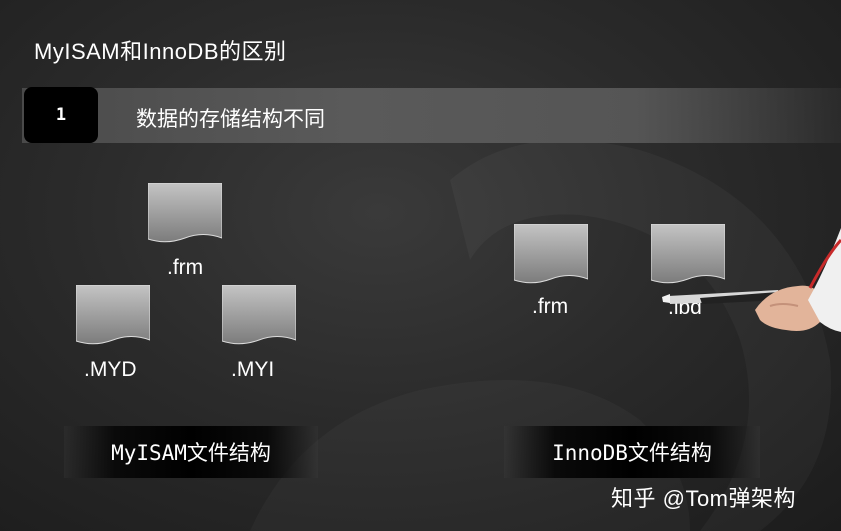 The width and height of the screenshot is (841, 531). I want to click on myisam-myd-label: .MYD, so click(110, 369).